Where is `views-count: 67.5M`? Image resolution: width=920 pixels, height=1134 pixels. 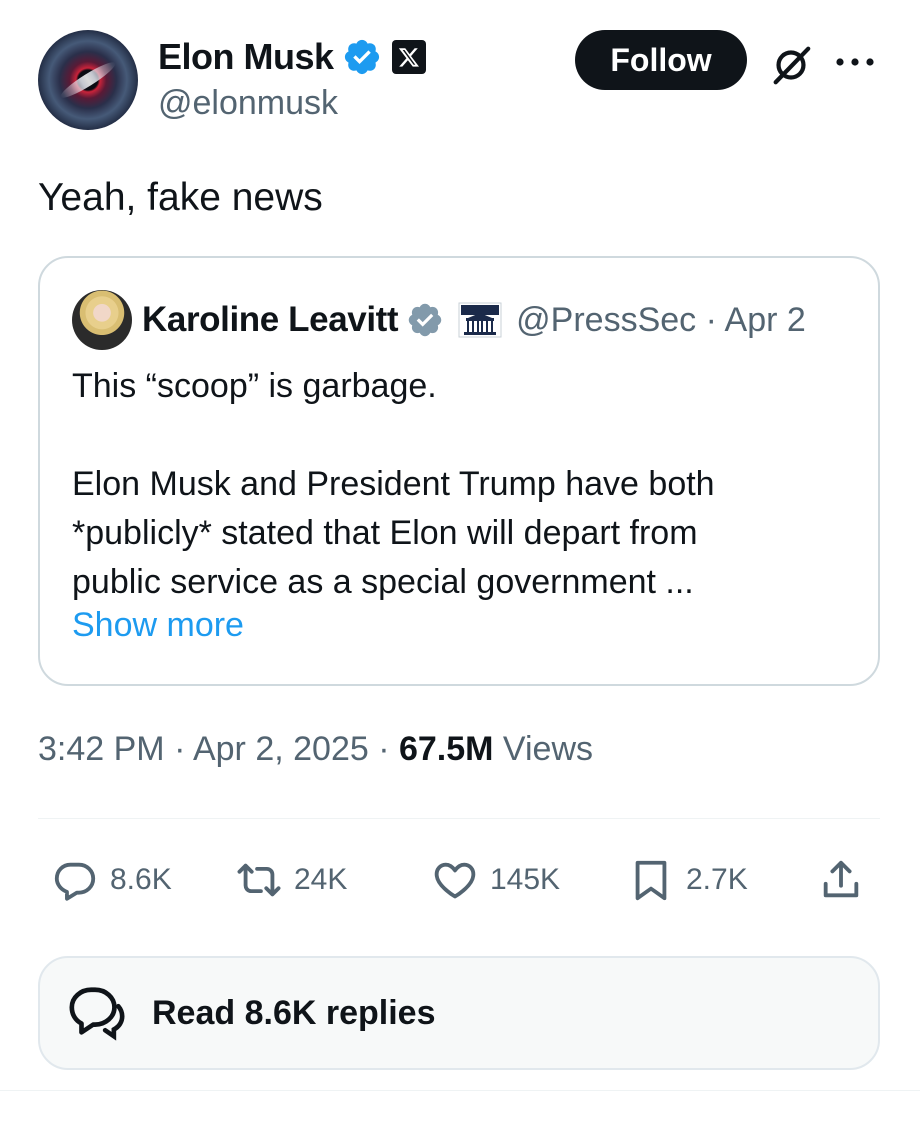 views-count: 67.5M is located at coordinates (446, 749).